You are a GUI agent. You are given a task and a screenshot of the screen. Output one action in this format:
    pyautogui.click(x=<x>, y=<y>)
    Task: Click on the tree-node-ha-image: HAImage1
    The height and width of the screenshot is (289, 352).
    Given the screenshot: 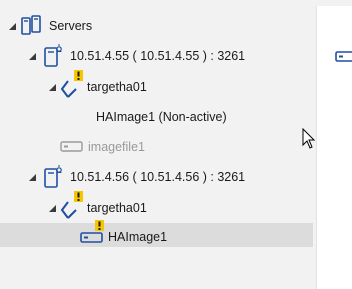 What is the action you would take?
    pyautogui.click(x=156, y=233)
    